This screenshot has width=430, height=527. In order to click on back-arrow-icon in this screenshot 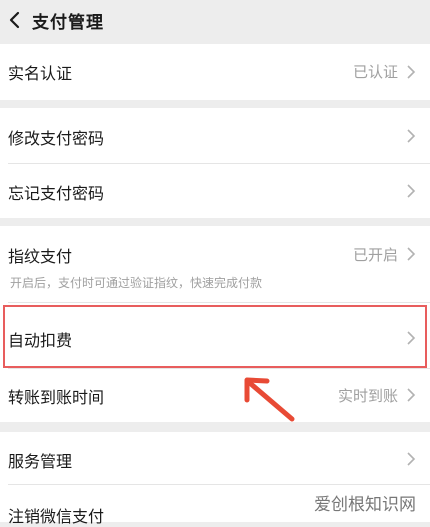, I will do `click(15, 20)`.